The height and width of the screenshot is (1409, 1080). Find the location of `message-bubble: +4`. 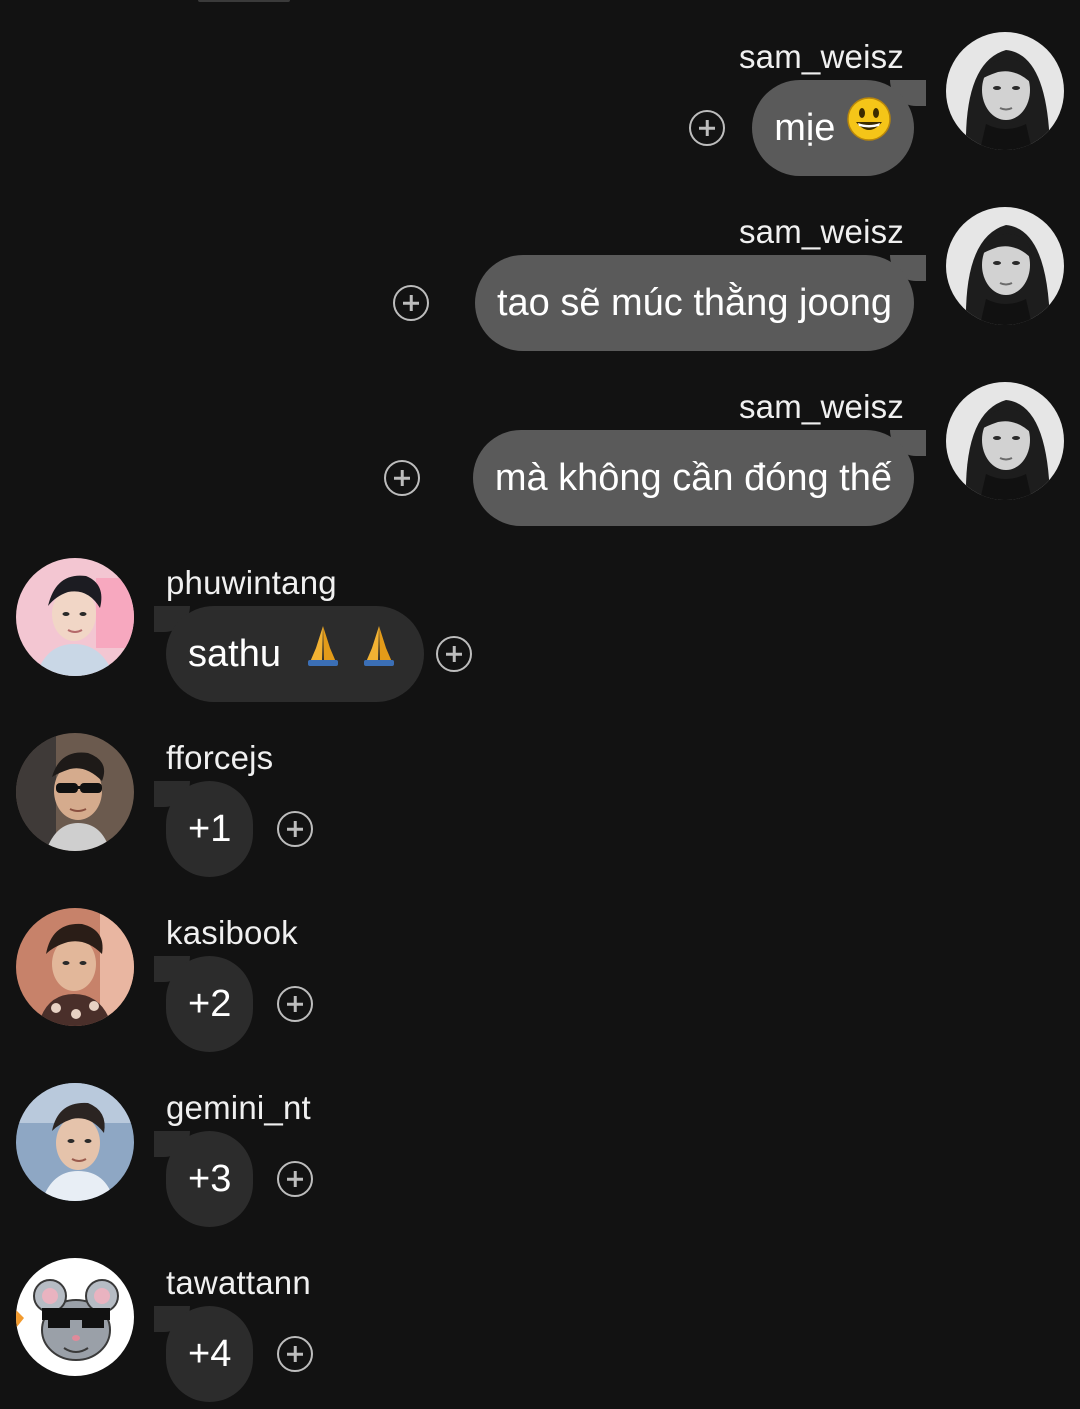

message-bubble: +4 is located at coordinates (210, 1354).